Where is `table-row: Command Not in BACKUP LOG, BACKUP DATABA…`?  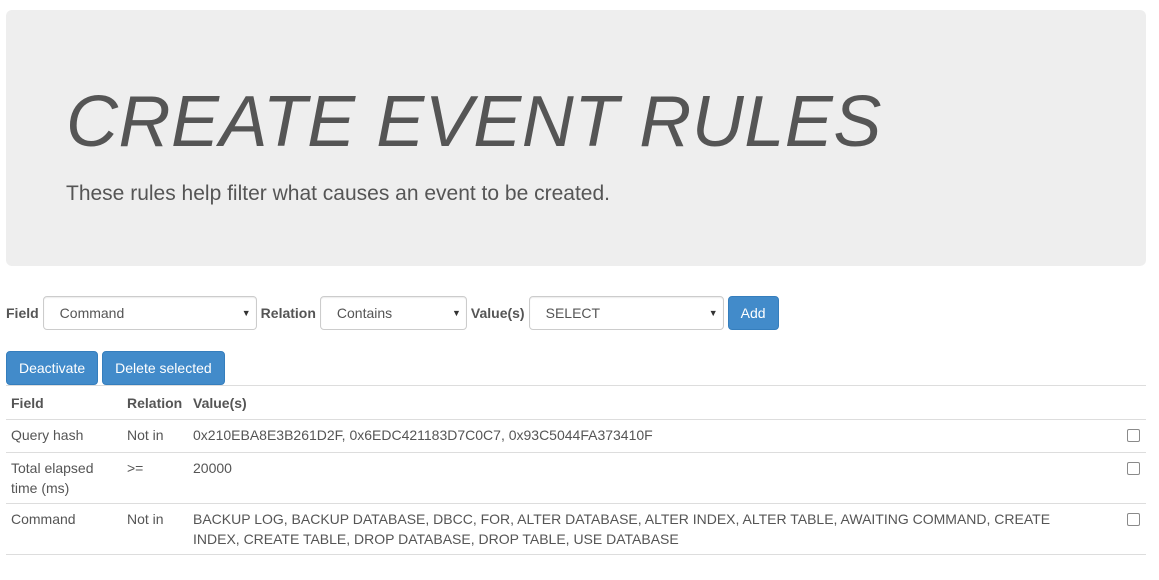 table-row: Command Not in BACKUP LOG, BACKUP DATABA… is located at coordinates (576, 529).